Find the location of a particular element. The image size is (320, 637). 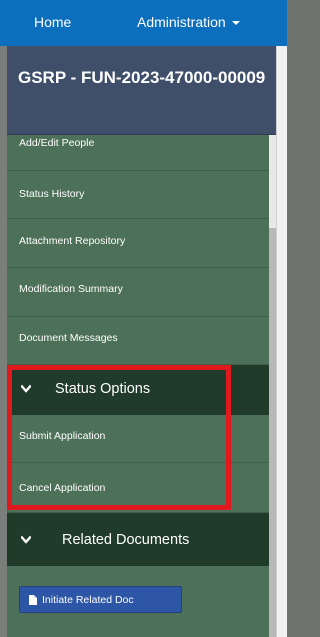

sidebar-item-add-edit-people: Add/Edit People is located at coordinates (138, 153).